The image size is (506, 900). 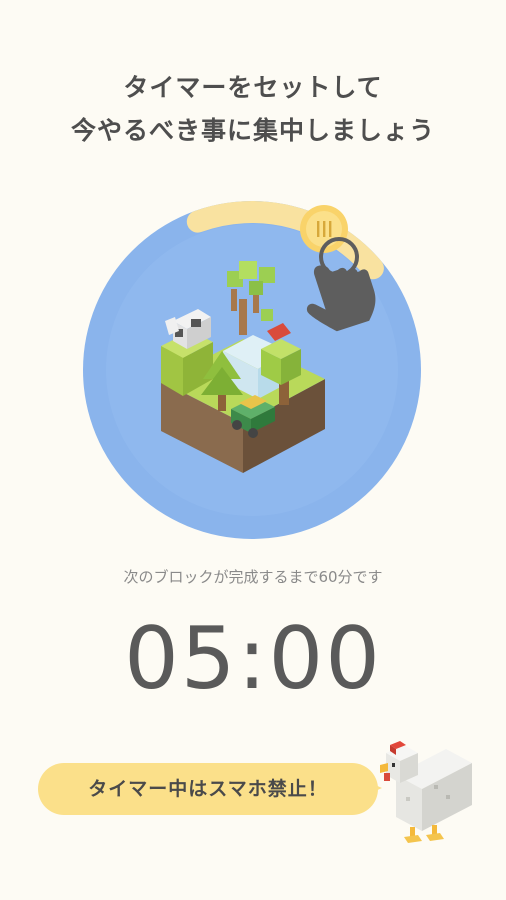 I want to click on headline-line-2: 今やるべき事に集中しましょう, so click(x=252, y=130).